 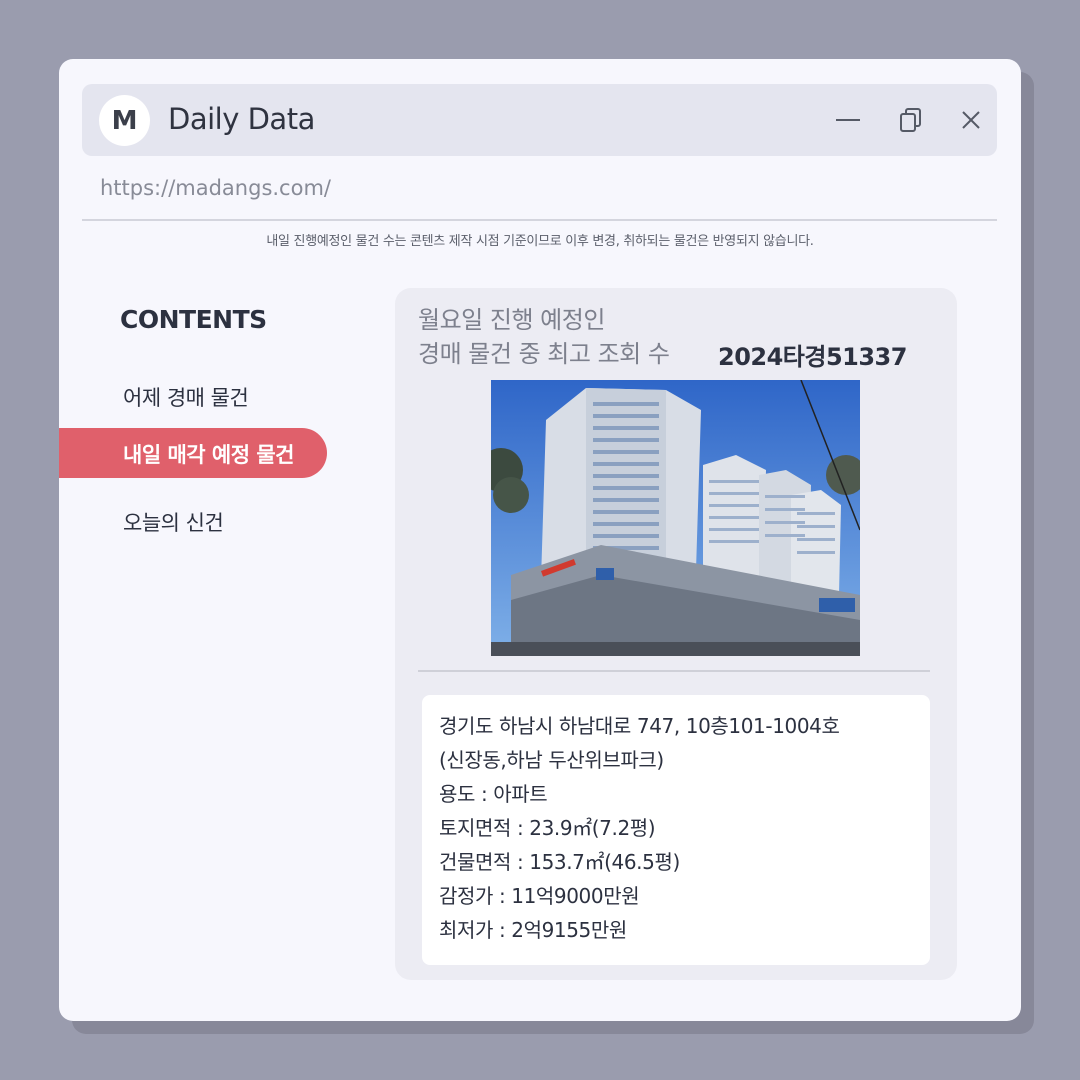 I want to click on restore-button, so click(x=911, y=120).